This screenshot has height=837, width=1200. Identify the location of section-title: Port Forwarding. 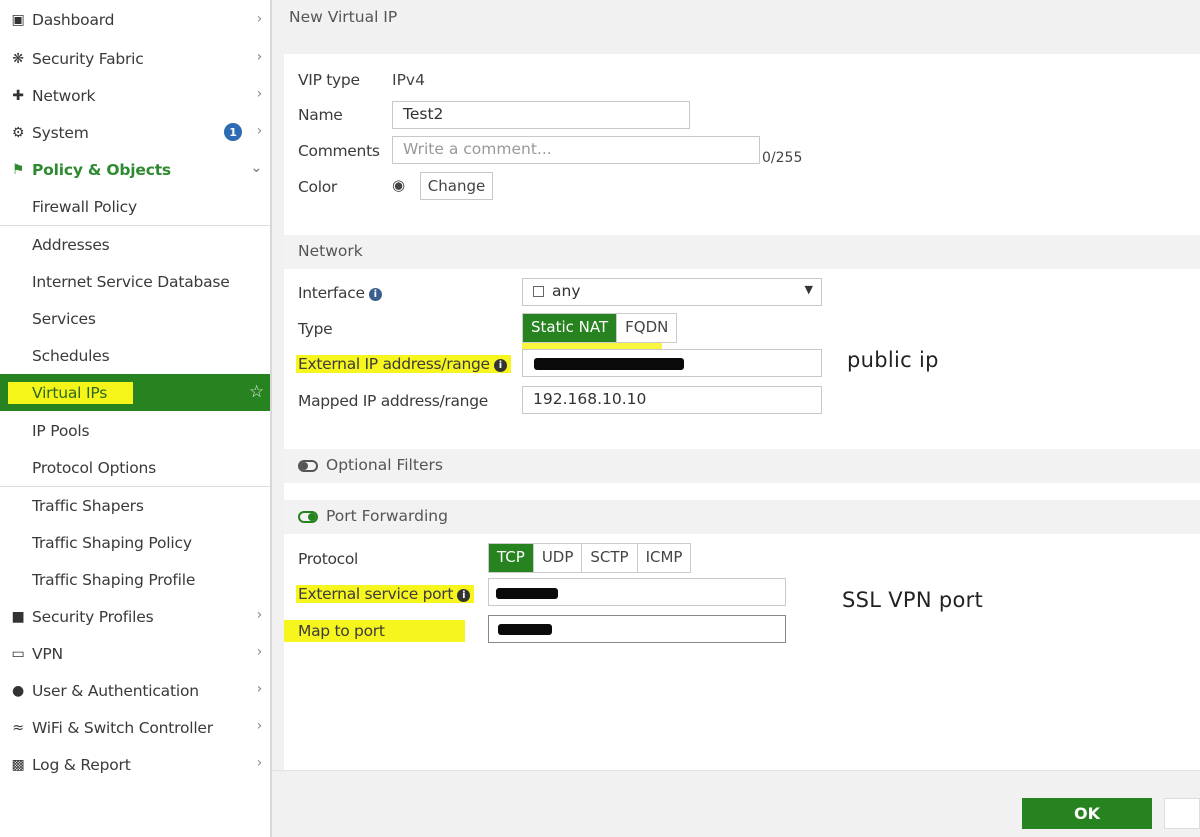
(387, 516).